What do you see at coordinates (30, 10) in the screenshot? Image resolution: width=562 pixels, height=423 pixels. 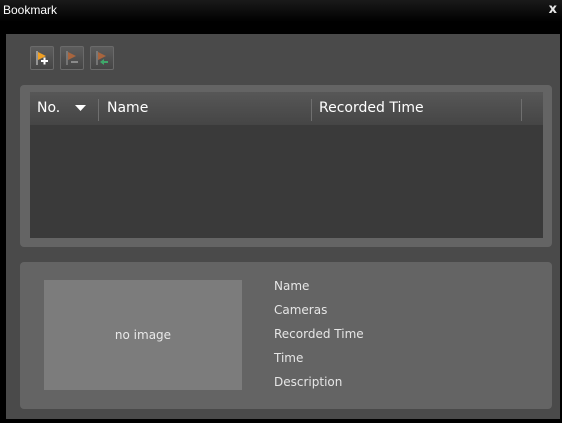 I see `window-title: Bookmark` at bounding box center [30, 10].